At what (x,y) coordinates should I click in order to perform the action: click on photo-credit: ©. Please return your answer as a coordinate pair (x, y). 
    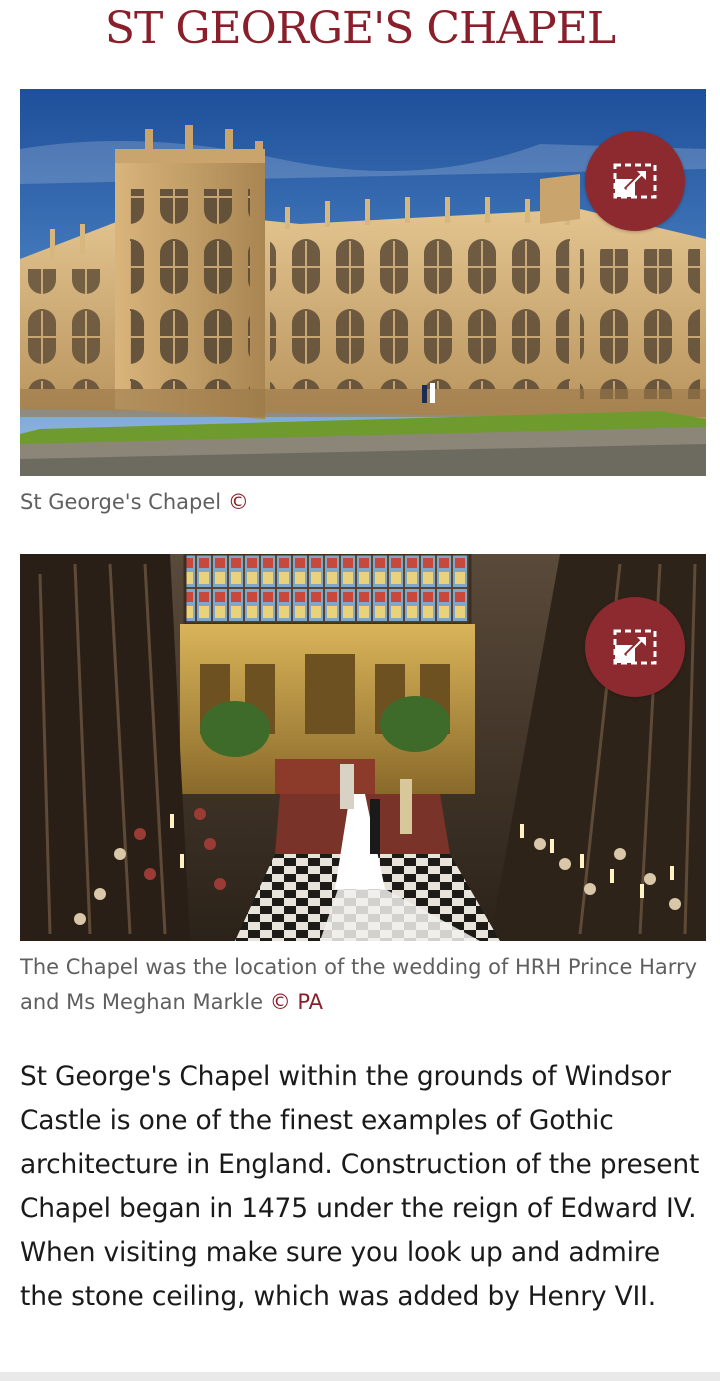
    Looking at the image, I should click on (238, 502).